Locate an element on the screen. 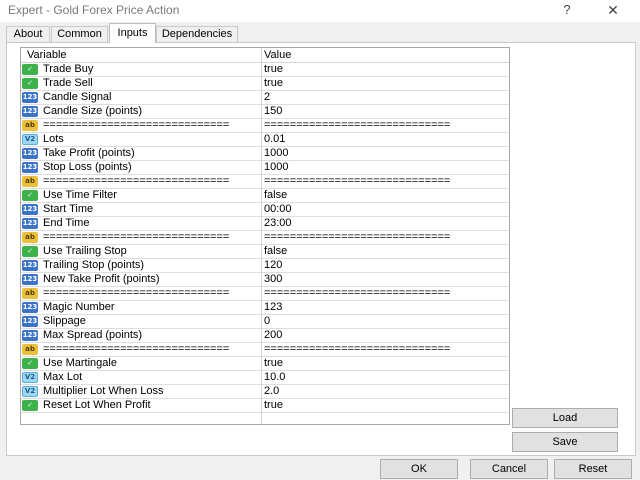 The width and height of the screenshot is (640, 480). input-row: ✓ Use Martingale true is located at coordinates (265, 364).